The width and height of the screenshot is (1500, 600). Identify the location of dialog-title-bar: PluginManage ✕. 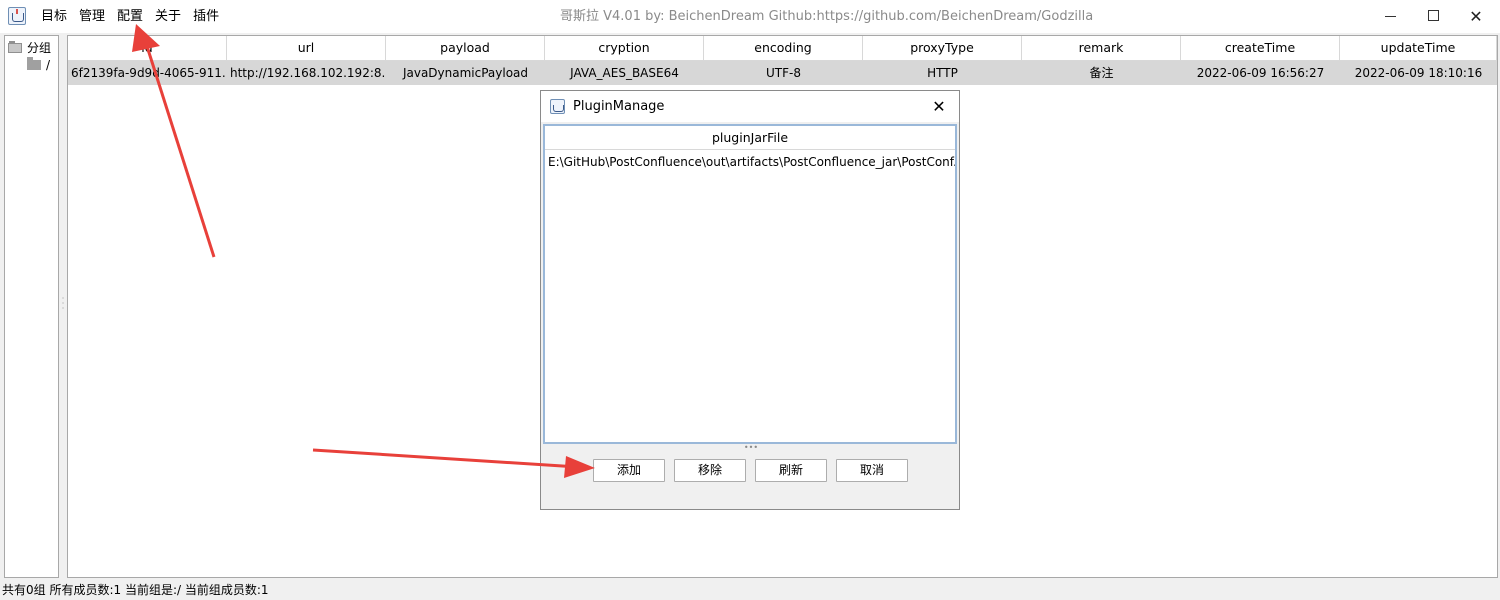
(750, 106).